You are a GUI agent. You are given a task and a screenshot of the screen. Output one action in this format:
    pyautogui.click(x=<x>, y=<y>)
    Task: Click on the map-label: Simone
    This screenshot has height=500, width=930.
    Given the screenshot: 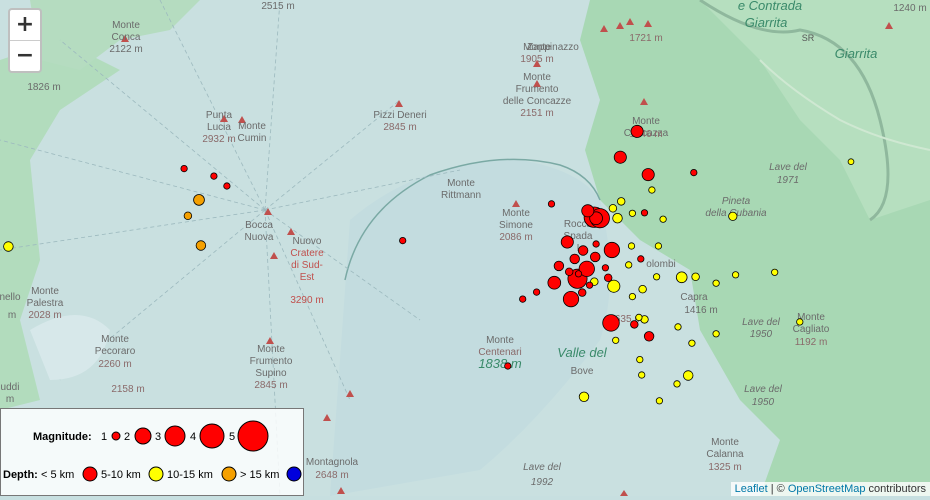 What is the action you would take?
    pyautogui.click(x=516, y=225)
    